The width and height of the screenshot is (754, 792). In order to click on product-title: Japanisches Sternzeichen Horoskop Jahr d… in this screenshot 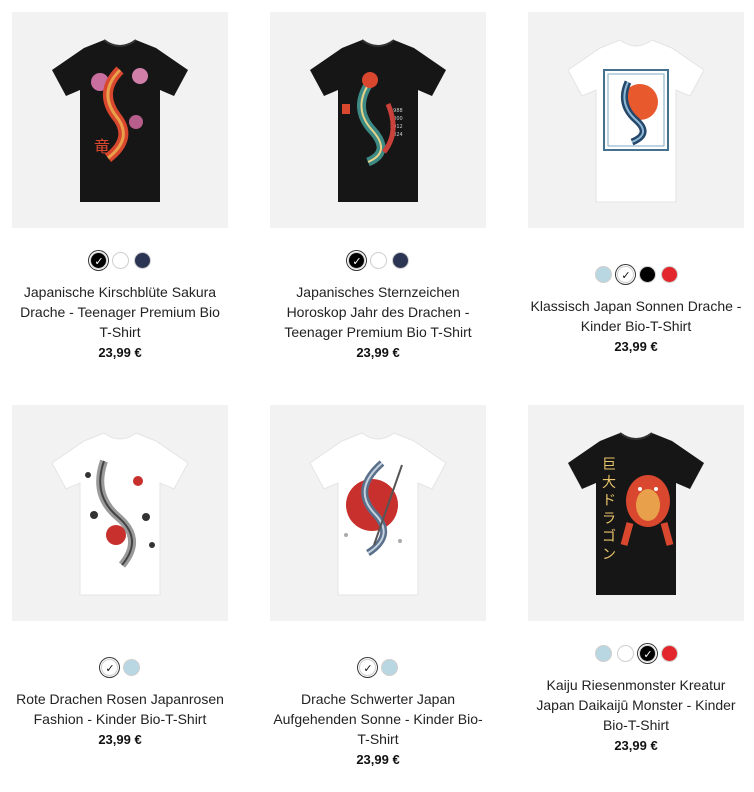, I will do `click(378, 312)`.